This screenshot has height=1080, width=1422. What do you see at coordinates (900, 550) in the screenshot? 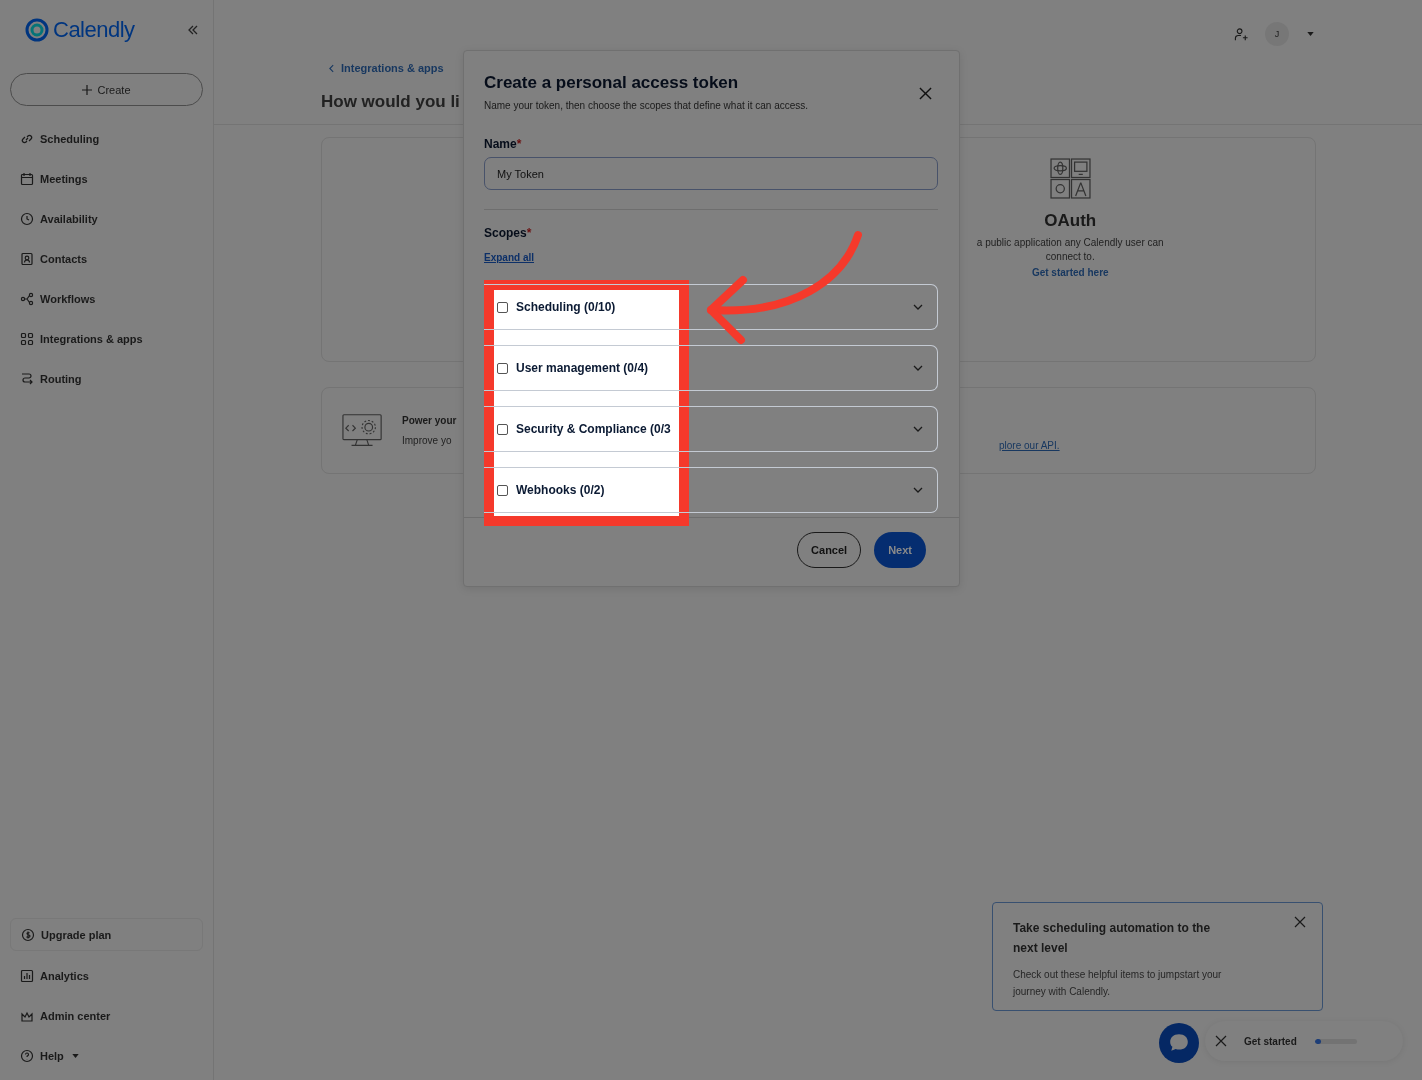
I see `next-button: Next` at bounding box center [900, 550].